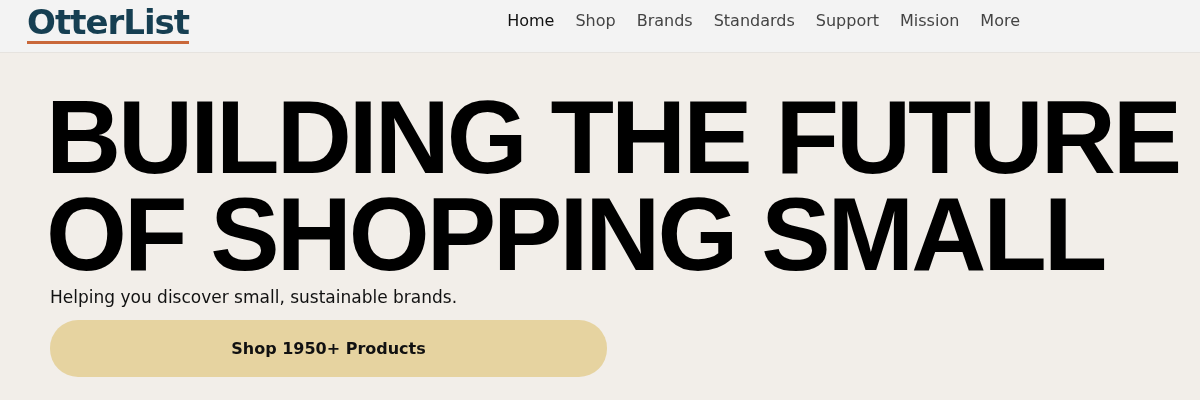  I want to click on nav-link: Home, so click(531, 20).